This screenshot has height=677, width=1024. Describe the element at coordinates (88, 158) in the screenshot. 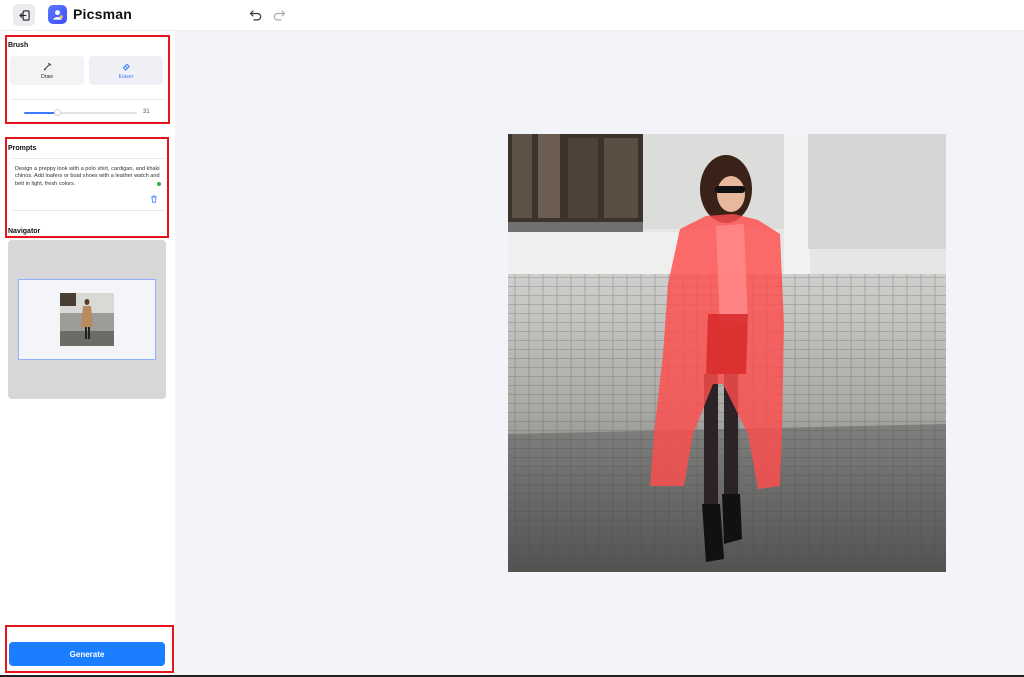

I see `prompts-top-divider` at that location.